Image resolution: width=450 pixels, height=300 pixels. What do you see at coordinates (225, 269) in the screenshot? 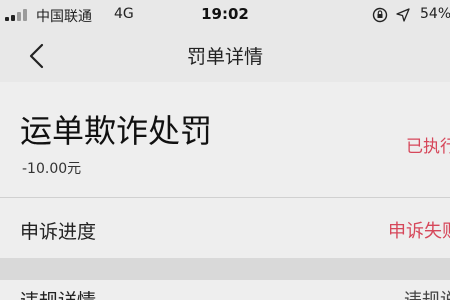
I see `section-gap` at bounding box center [225, 269].